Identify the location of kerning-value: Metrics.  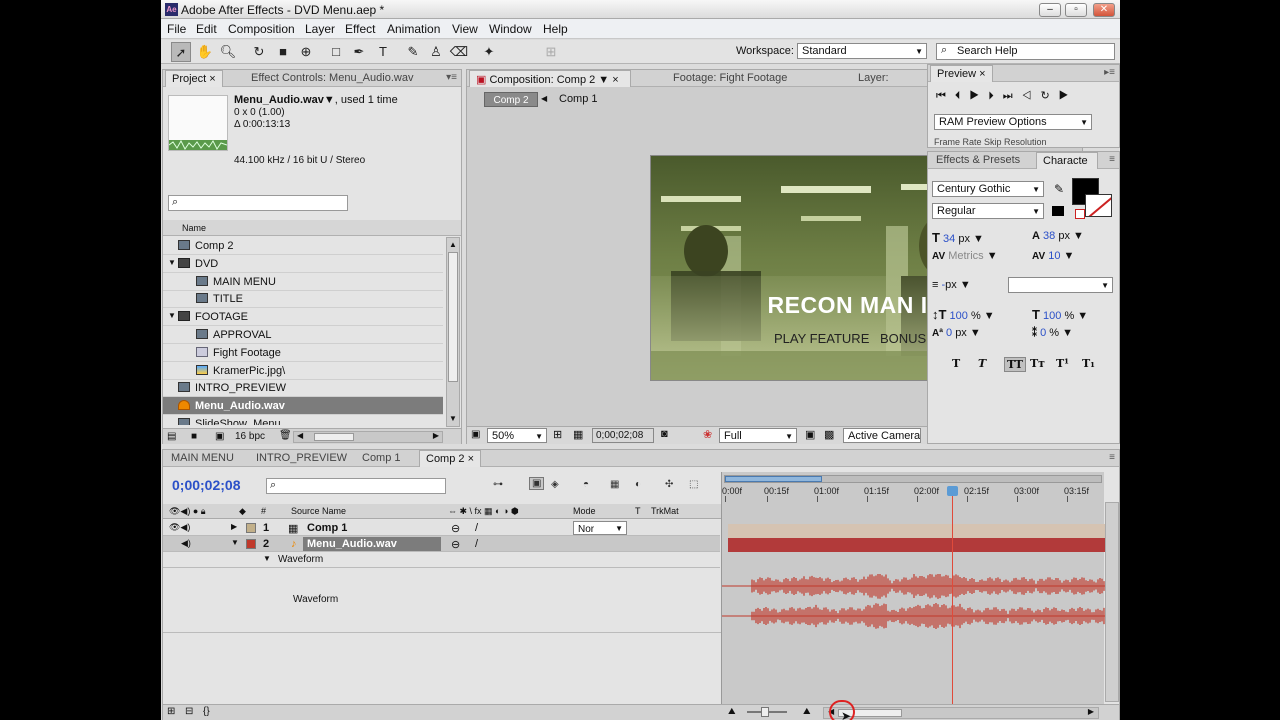
(965, 256).